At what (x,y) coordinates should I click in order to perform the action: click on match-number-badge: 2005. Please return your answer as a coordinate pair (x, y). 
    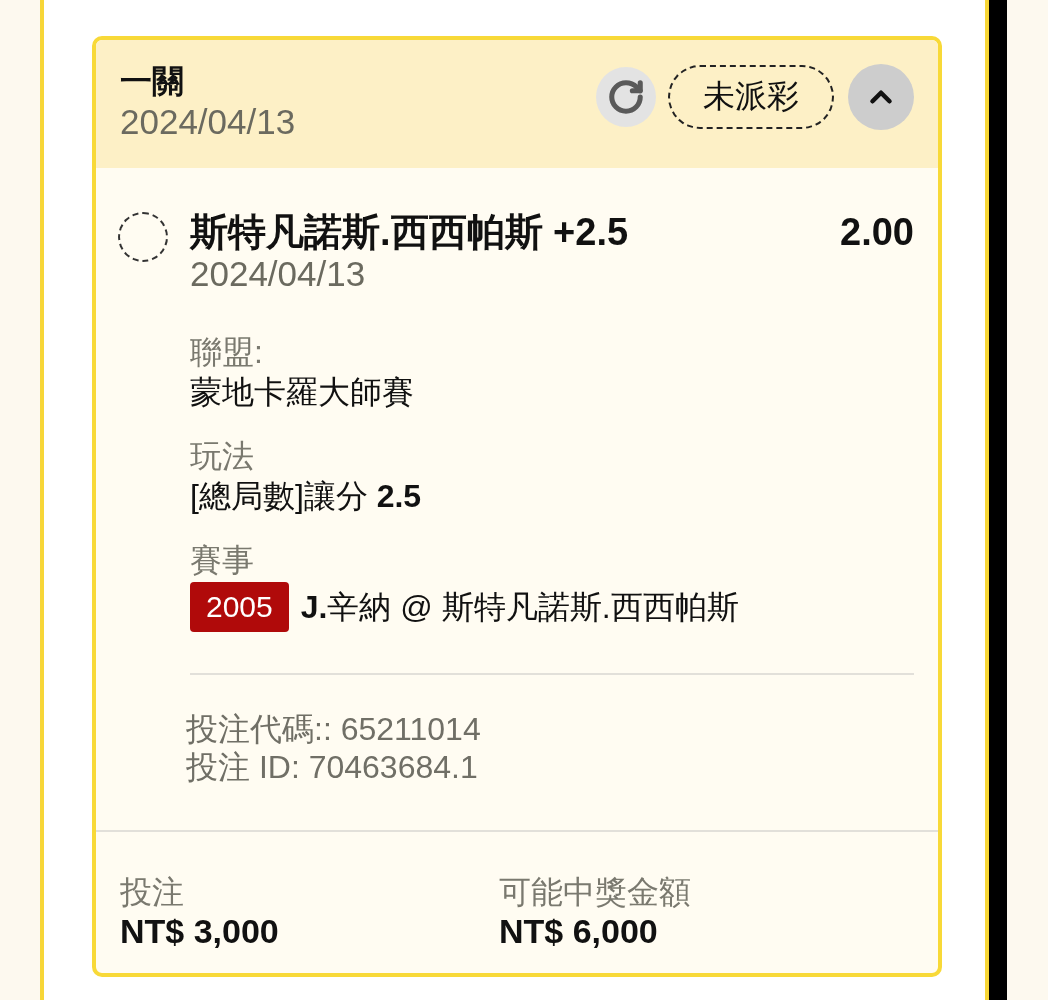
    Looking at the image, I should click on (239, 607).